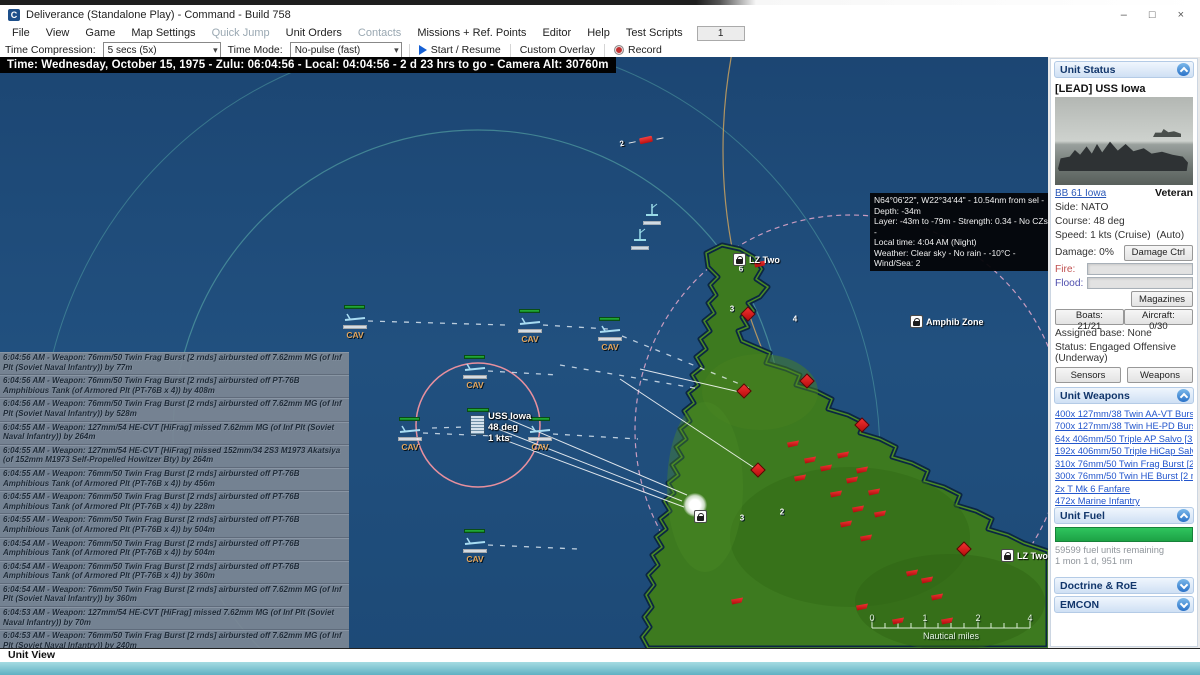 The image size is (1200, 675). I want to click on status-value: Status: Engaged Offensive (Underway), so click(1116, 353).